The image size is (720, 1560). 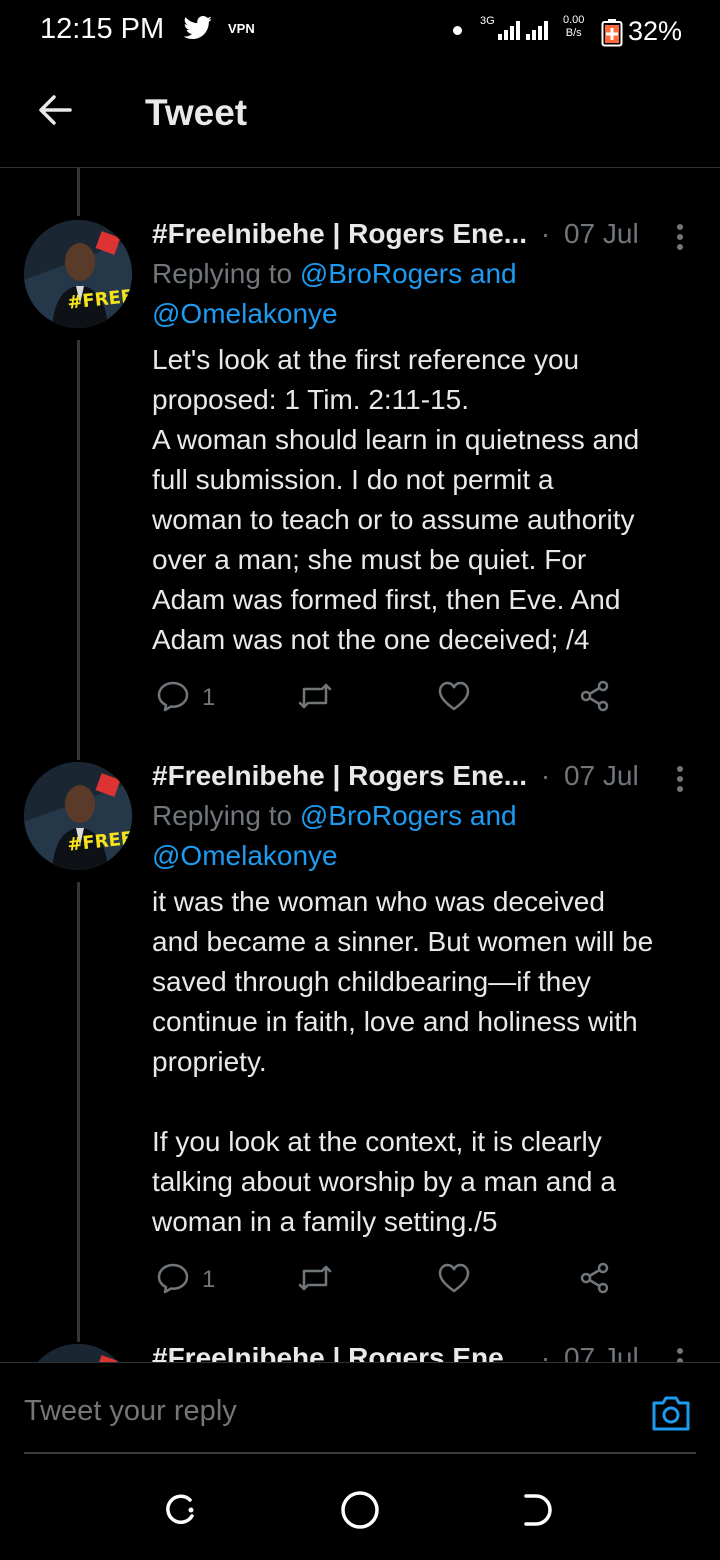 I want to click on system-nav-bar, so click(x=360, y=1510).